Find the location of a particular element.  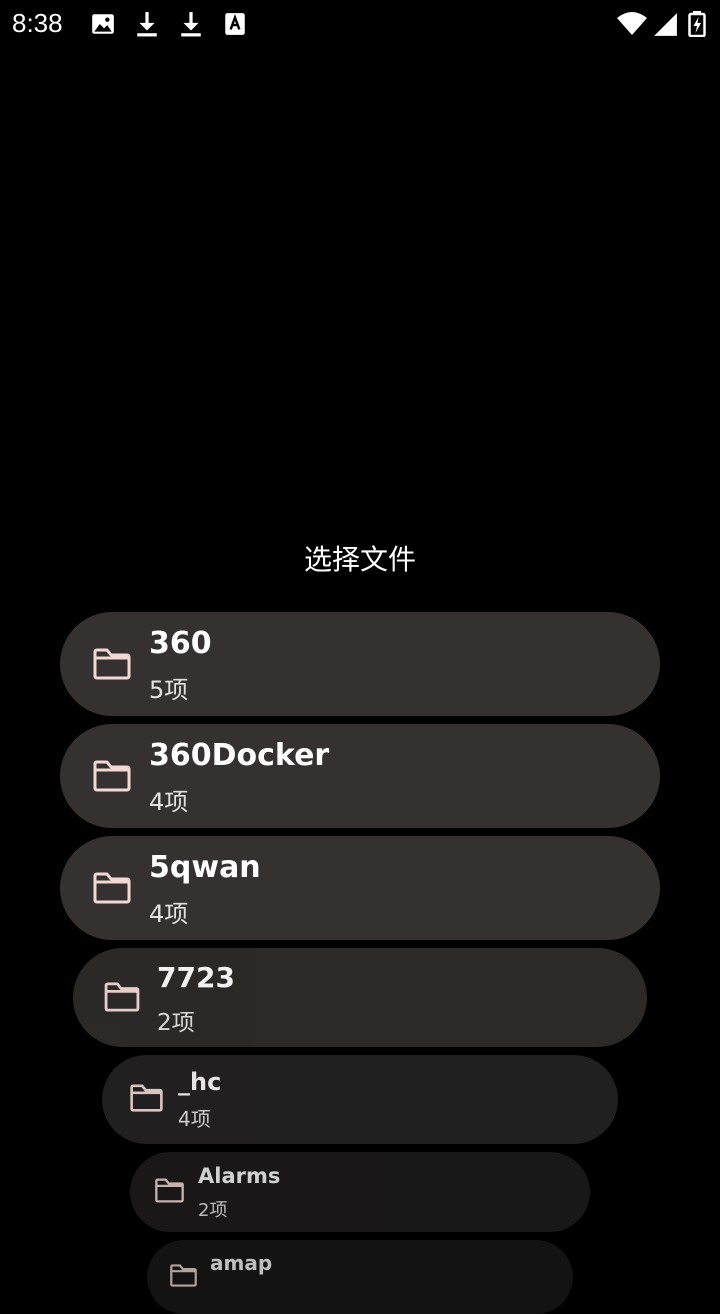

image-icon is located at coordinates (103, 24).